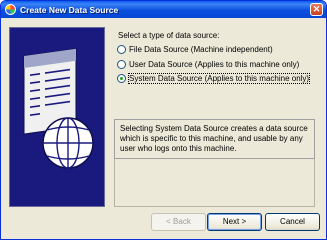 Image resolution: width=327 pixels, height=240 pixels. What do you see at coordinates (169, 35) in the screenshot?
I see `data-source-type-prompt: Select a type of data source:` at bounding box center [169, 35].